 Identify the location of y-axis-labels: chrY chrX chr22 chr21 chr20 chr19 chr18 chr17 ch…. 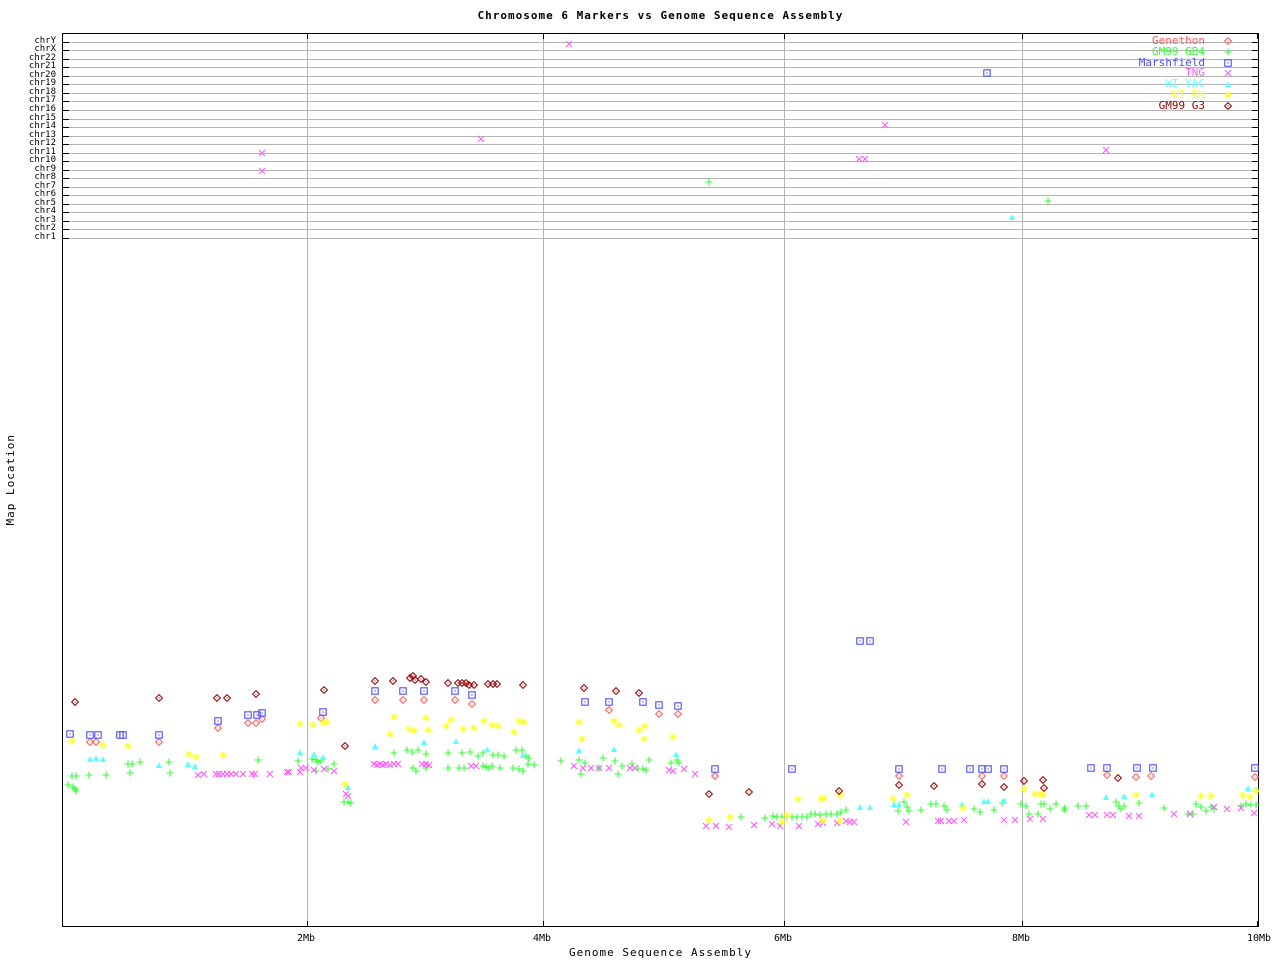
(29, 480).